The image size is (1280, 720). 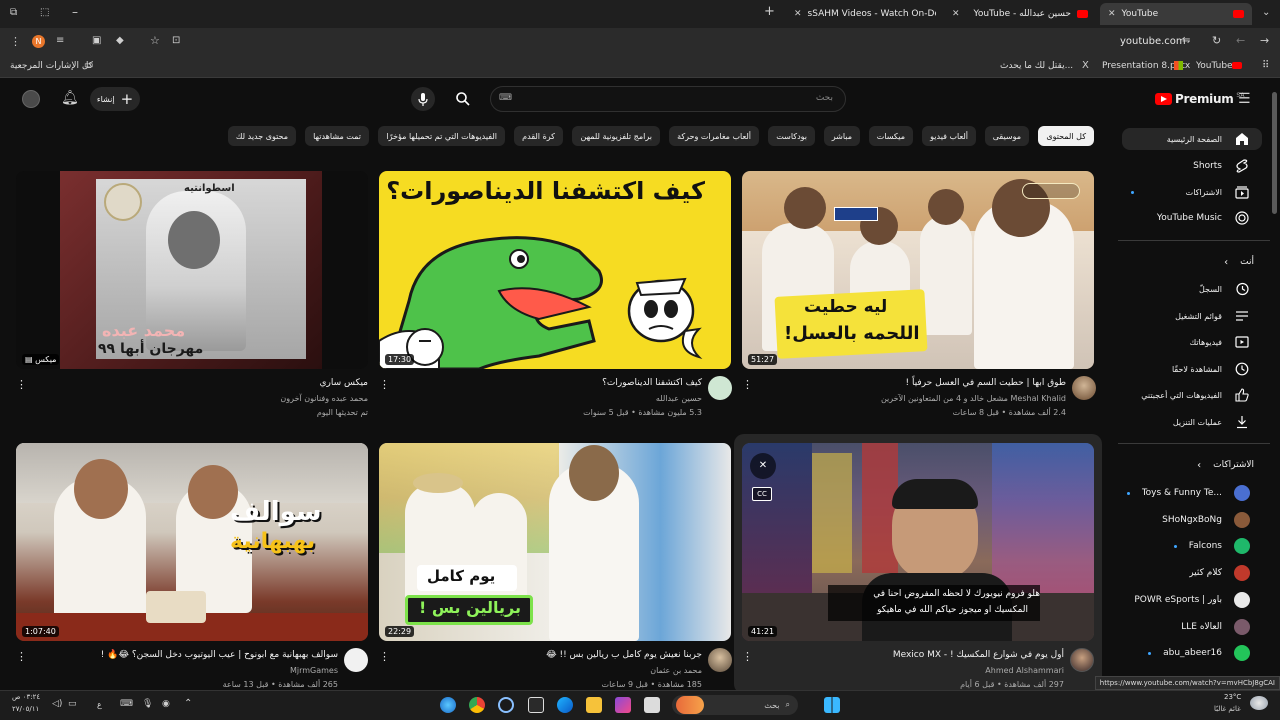 What do you see at coordinates (832, 705) in the screenshot?
I see `windows-start-icon` at bounding box center [832, 705].